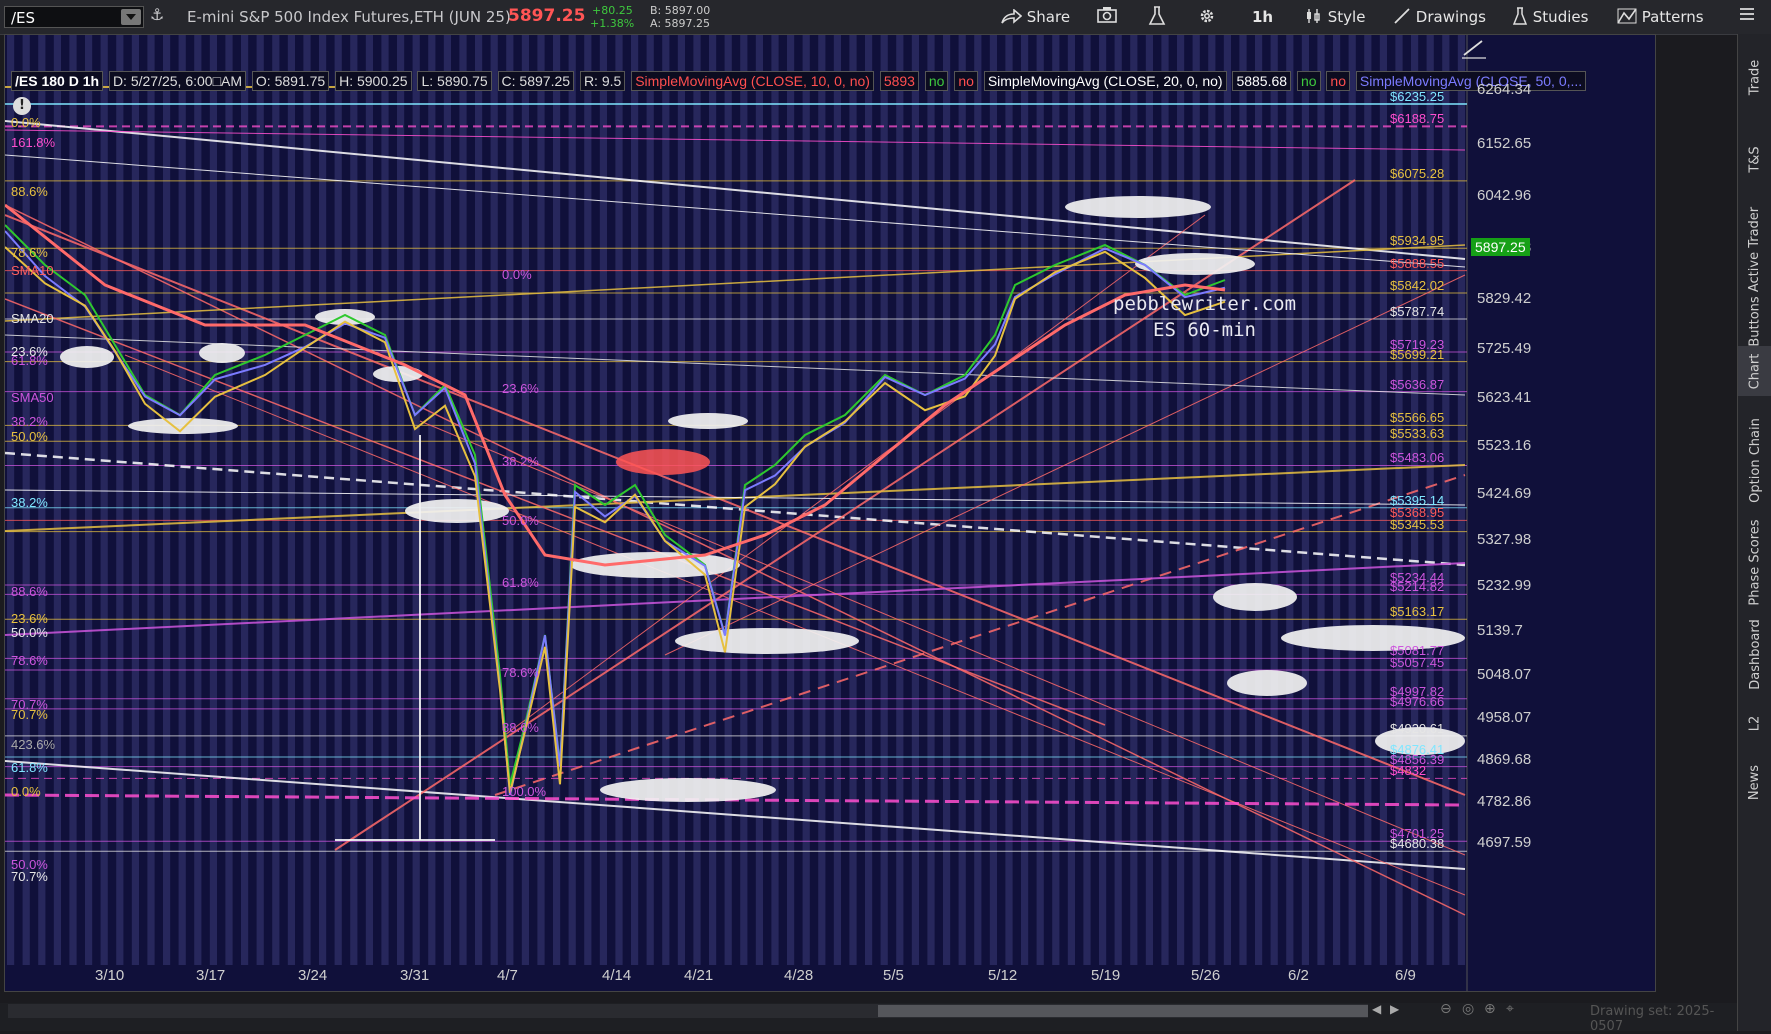 Image resolution: width=1771 pixels, height=1034 pixels. Describe the element at coordinates (752, 81) in the screenshot. I see `sma10-legend: SimpleMovingAvg (CLOSE, 10, 0, no)` at that location.